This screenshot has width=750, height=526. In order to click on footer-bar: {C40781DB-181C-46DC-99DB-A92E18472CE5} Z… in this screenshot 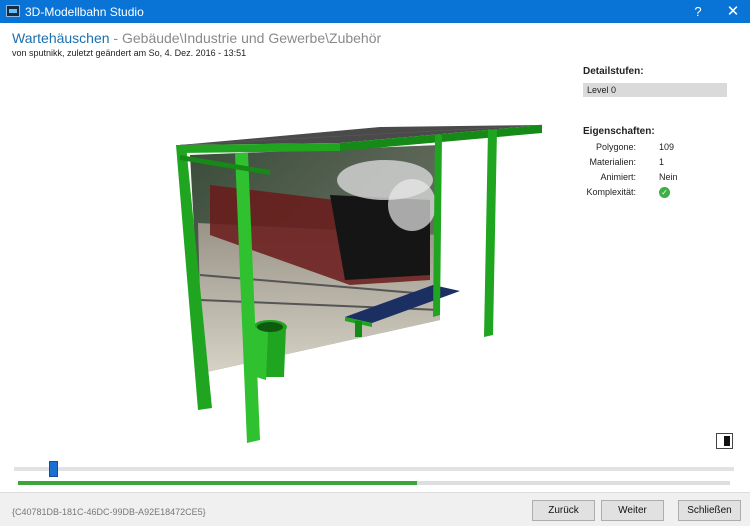, I will do `click(375, 509)`.